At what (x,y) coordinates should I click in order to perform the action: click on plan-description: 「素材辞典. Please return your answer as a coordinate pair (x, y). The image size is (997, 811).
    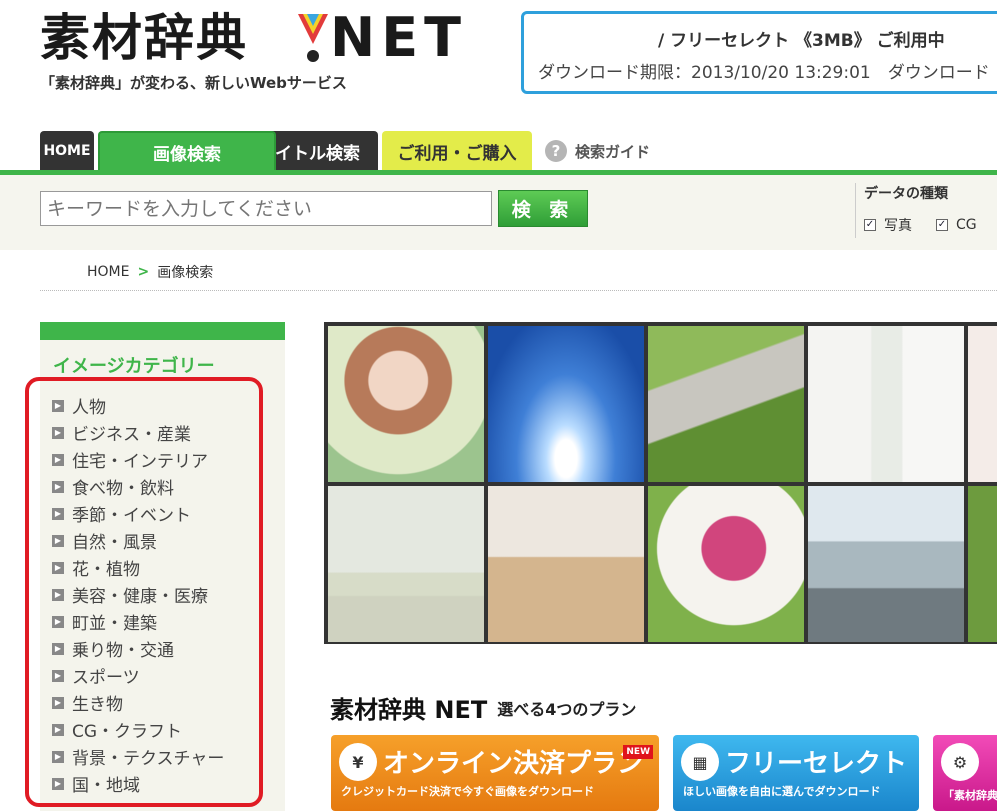
    Looking at the image, I should click on (970, 795).